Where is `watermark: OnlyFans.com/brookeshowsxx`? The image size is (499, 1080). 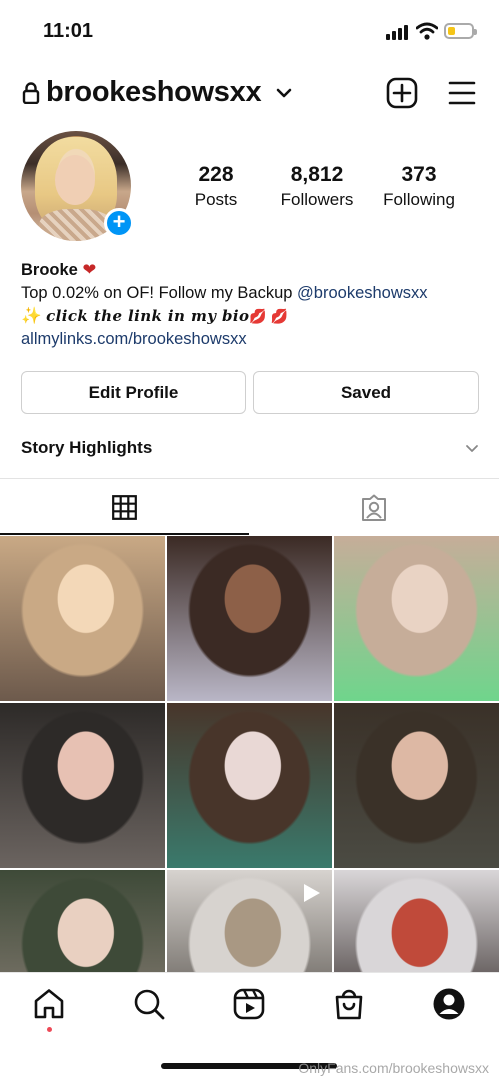 watermark: OnlyFans.com/brookeshowsxx is located at coordinates (393, 1068).